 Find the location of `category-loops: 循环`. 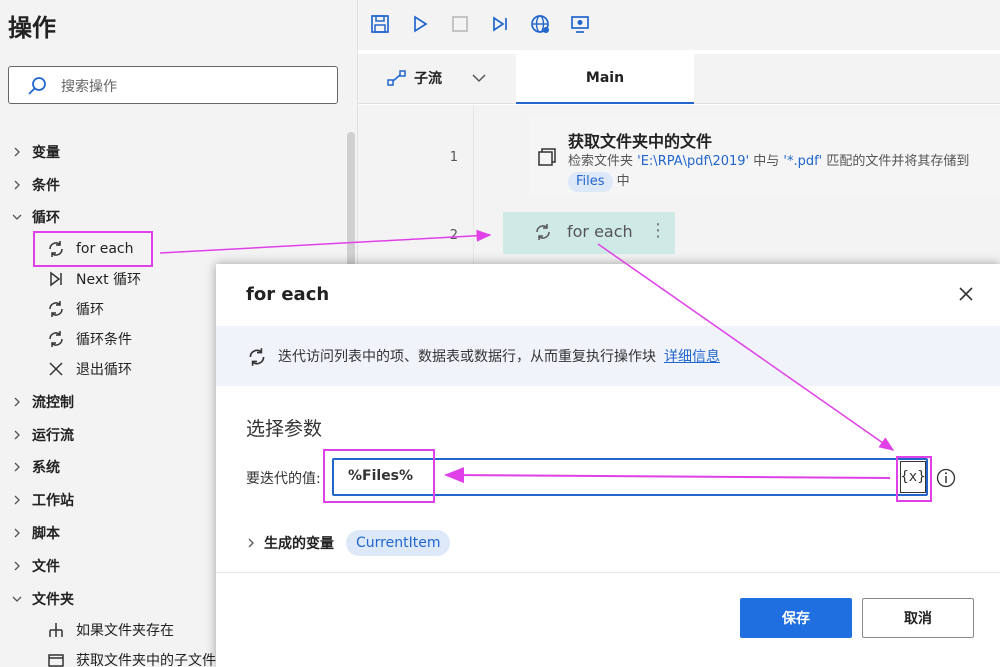

category-loops: 循环 is located at coordinates (30, 217).